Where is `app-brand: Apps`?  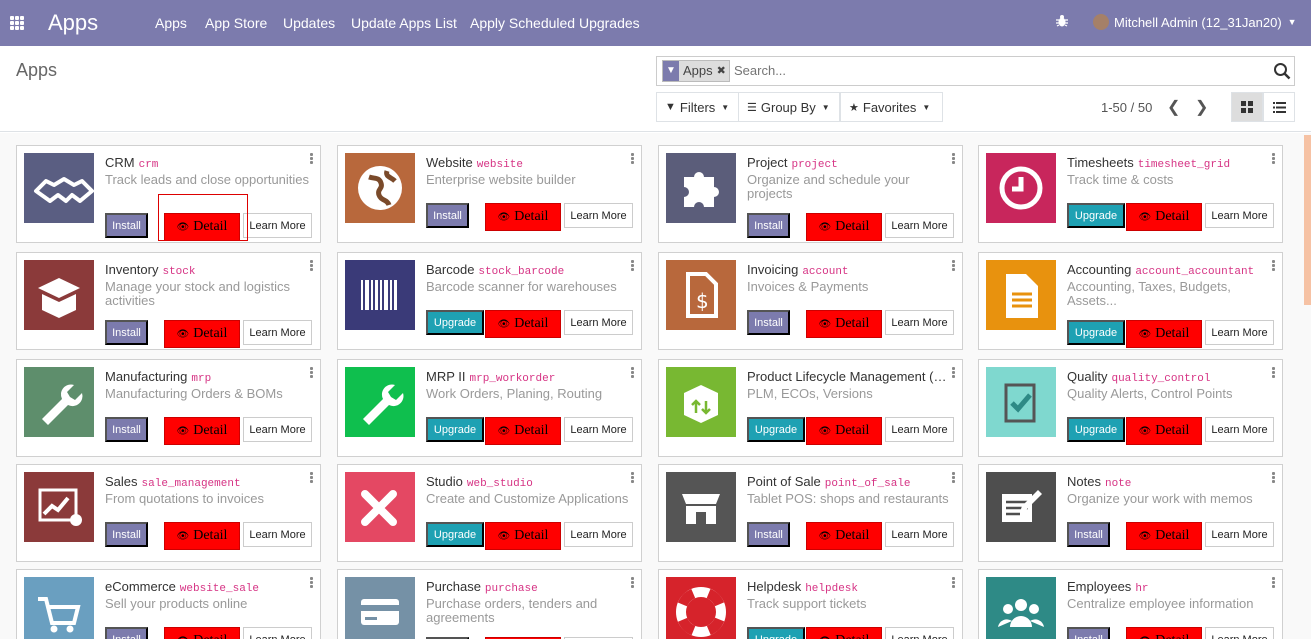
app-brand: Apps is located at coordinates (73, 23).